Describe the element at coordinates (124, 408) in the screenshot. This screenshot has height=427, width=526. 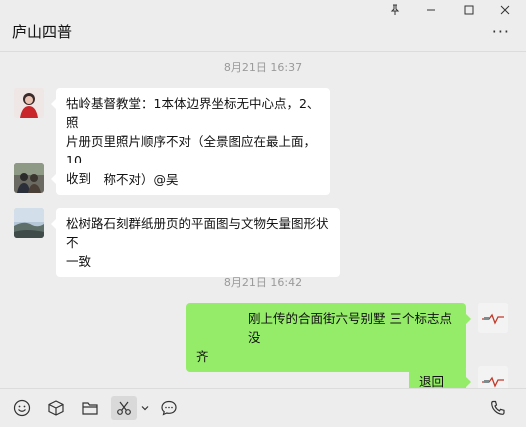
I see `scissors-icon` at that location.